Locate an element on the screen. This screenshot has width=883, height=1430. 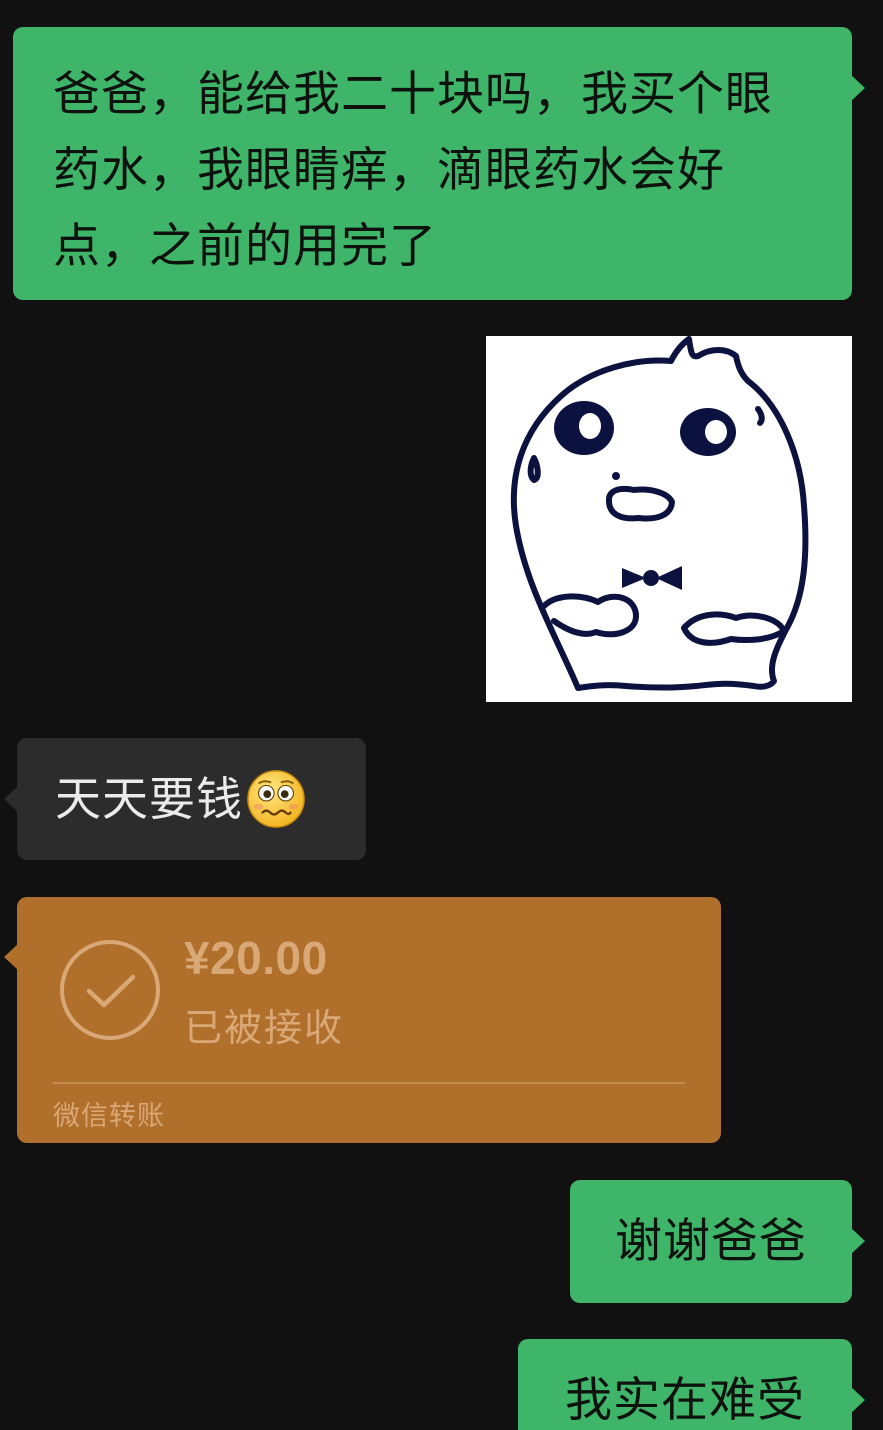
transfer-status: 已被接收 is located at coordinates (264, 1028).